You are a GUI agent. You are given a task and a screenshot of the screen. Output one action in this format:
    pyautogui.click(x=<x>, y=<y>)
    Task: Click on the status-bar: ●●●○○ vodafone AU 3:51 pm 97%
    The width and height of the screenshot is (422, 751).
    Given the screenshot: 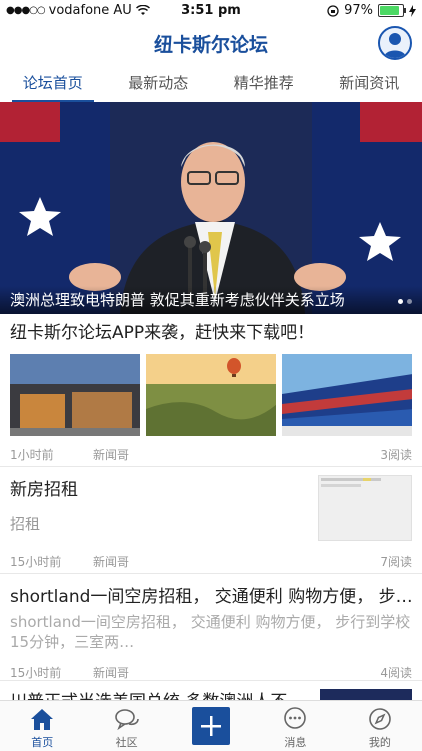 What is the action you would take?
    pyautogui.click(x=211, y=11)
    